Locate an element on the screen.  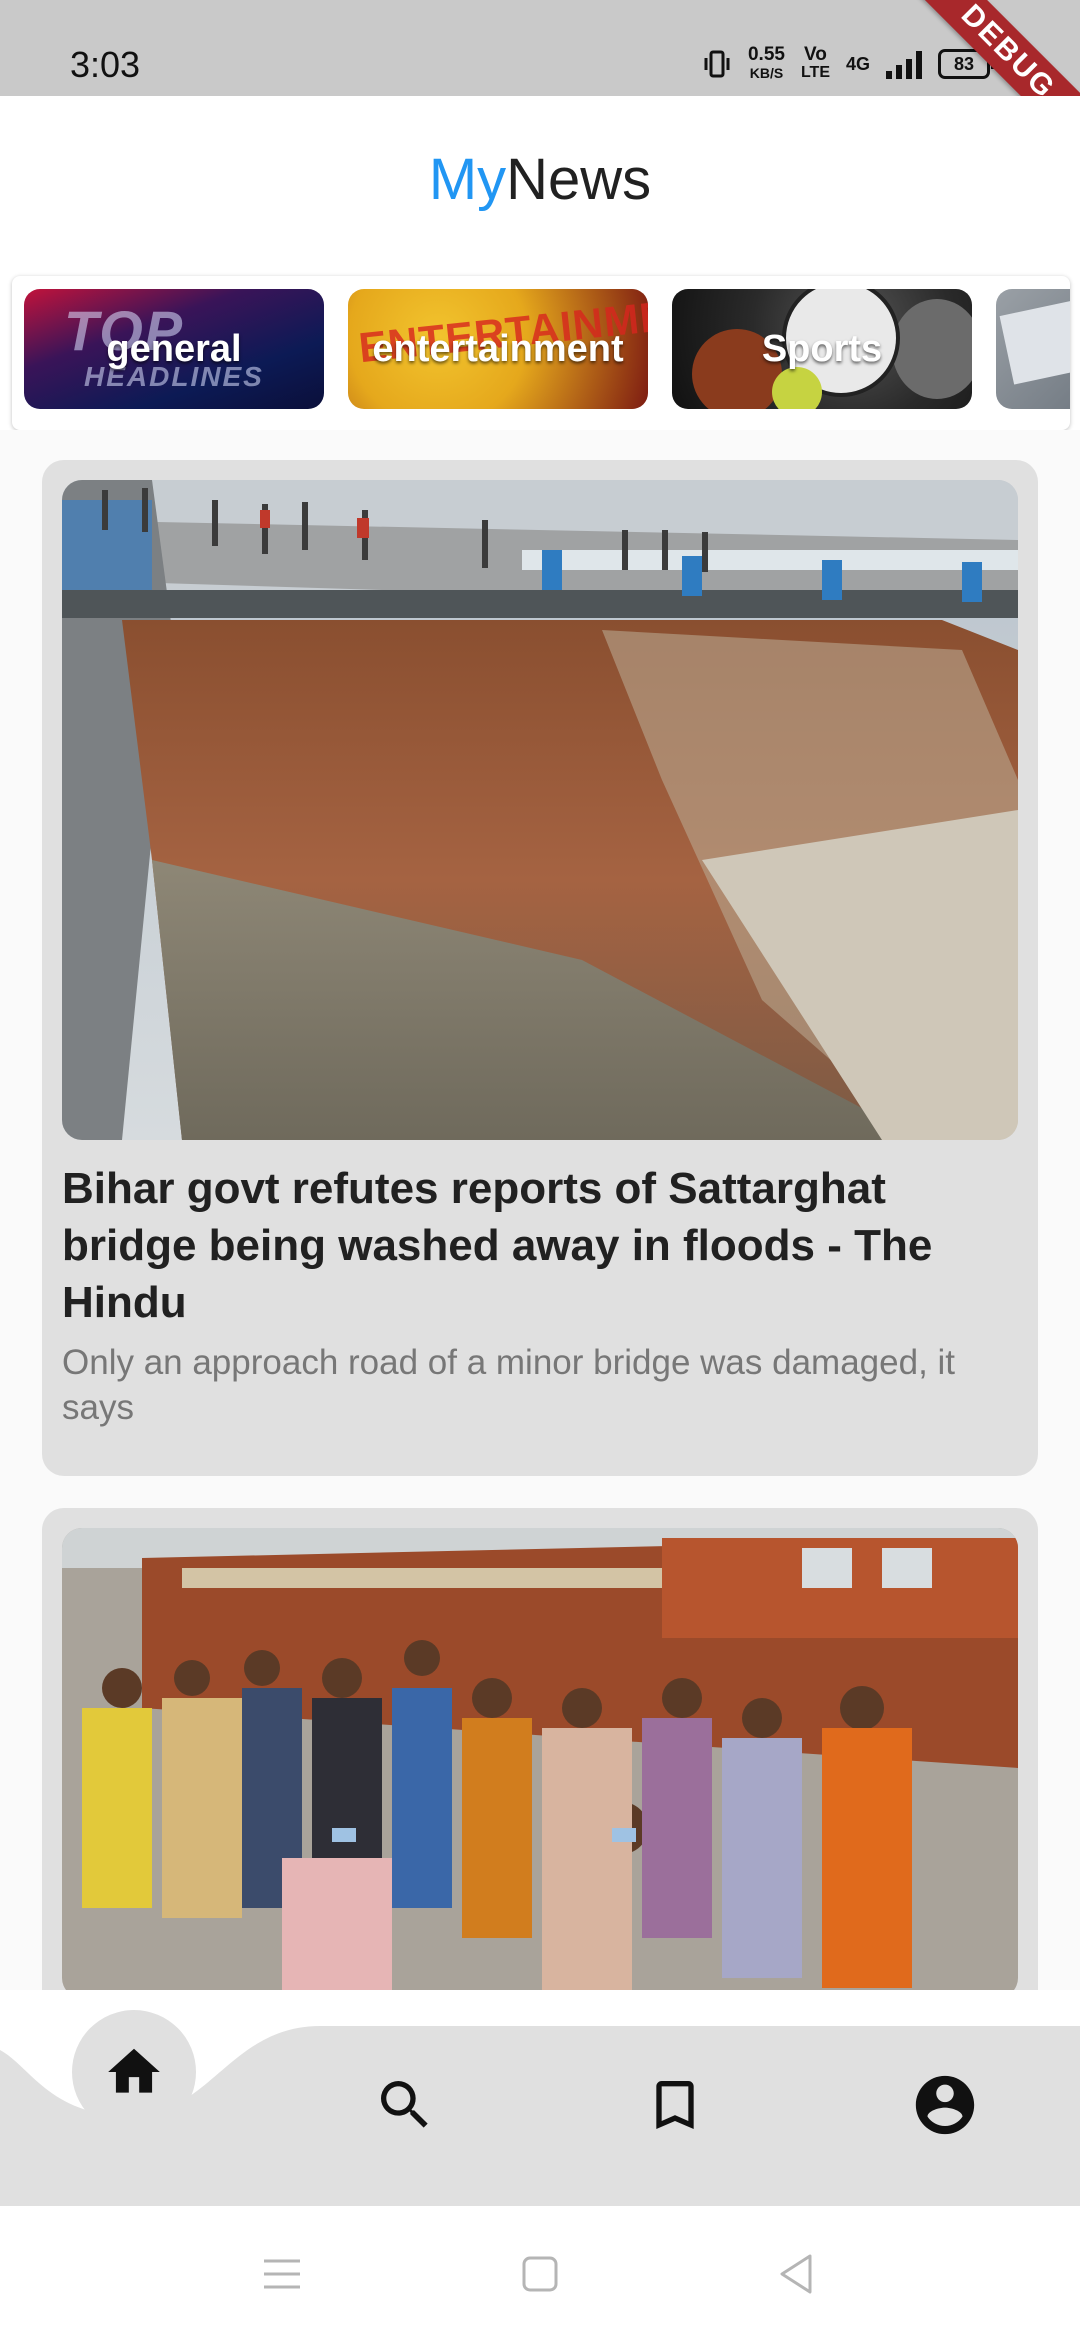
volte-top: Vo is located at coordinates (815, 54).